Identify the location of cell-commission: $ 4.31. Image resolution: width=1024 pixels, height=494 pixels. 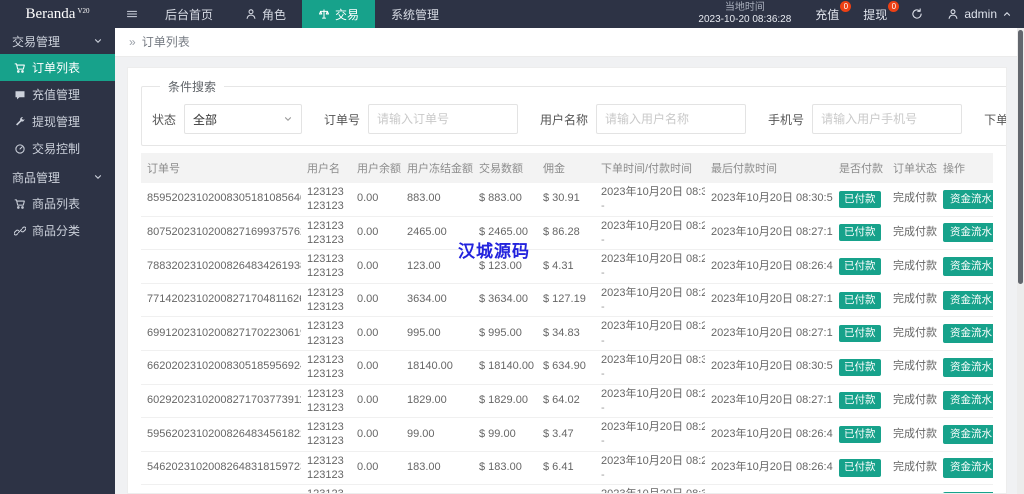
(566, 266).